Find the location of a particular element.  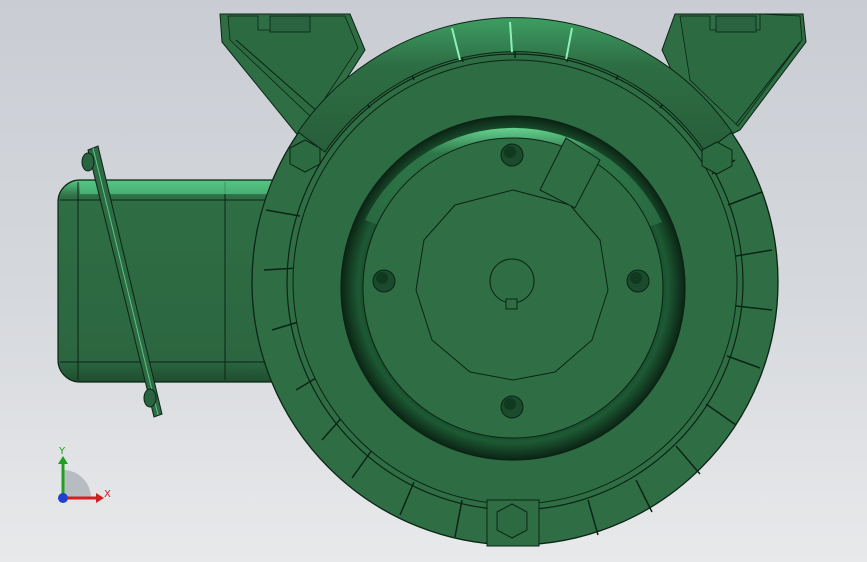

bolt-bottom is located at coordinates (513, 523).